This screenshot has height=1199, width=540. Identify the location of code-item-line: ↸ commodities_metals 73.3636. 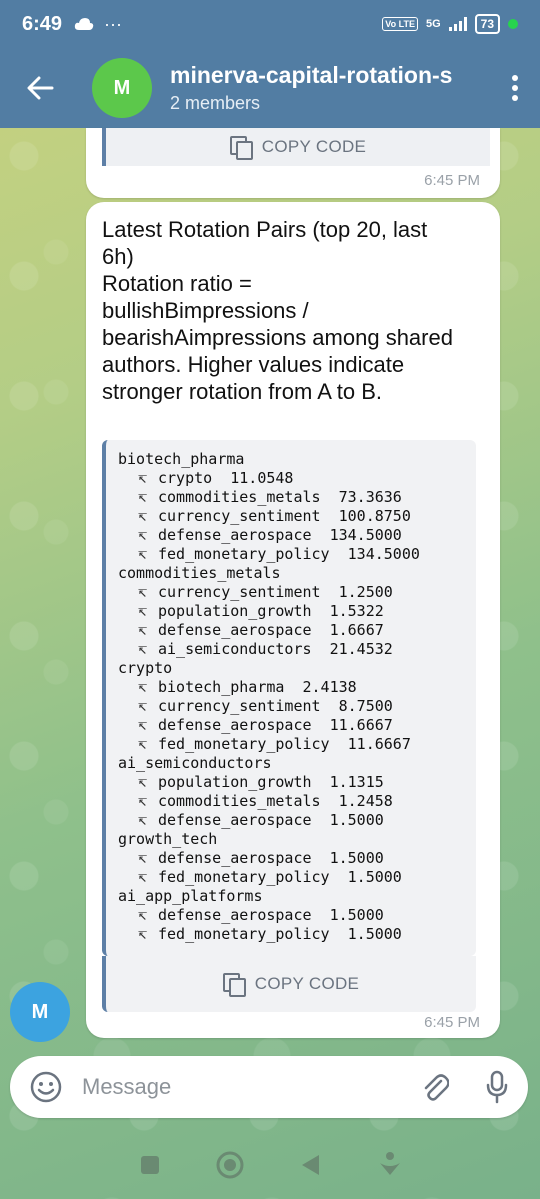
(297, 497).